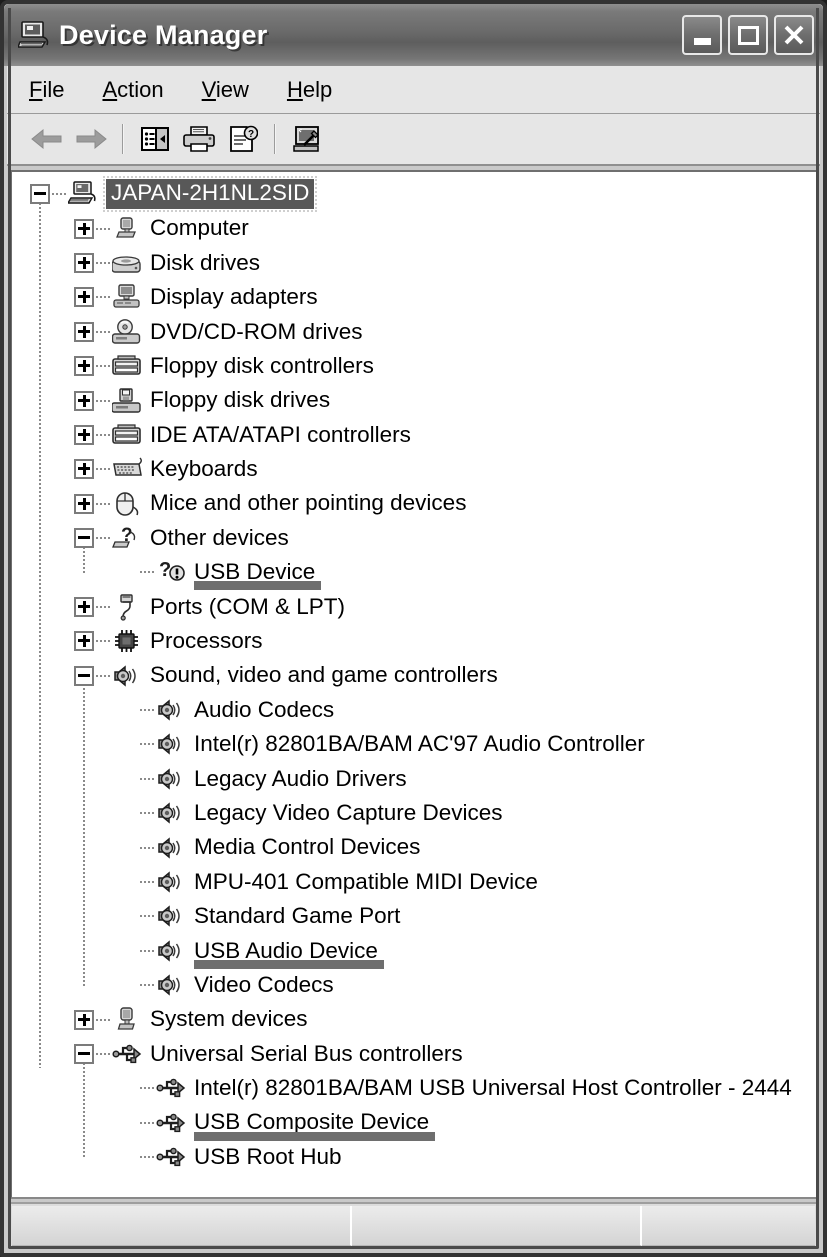 The height and width of the screenshot is (1257, 827). What do you see at coordinates (414, 1157) in the screenshot?
I see `tree-item-usbroot: USB Root Hub` at bounding box center [414, 1157].